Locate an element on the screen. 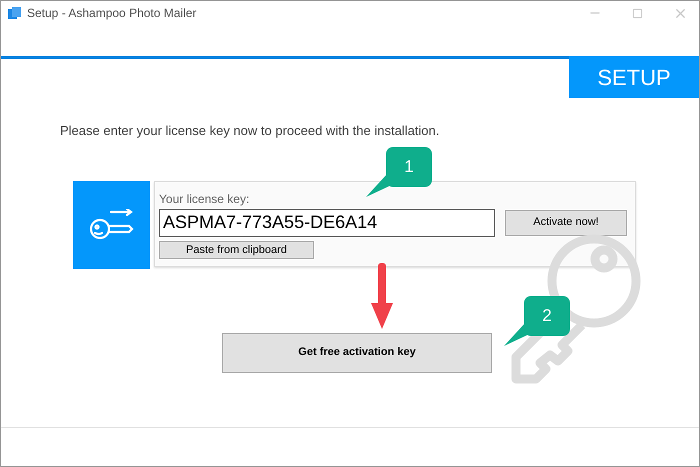  activate-button: Activate now! is located at coordinates (566, 223).